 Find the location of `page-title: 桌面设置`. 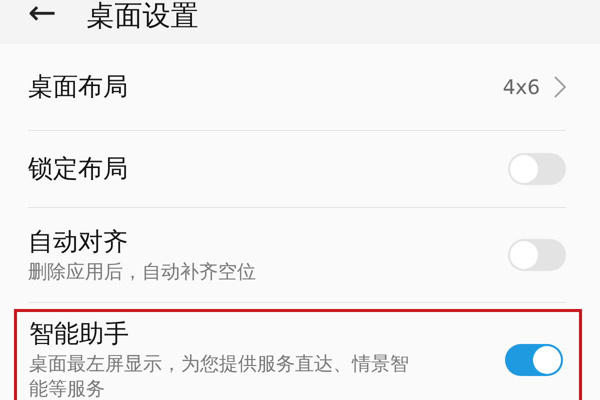

page-title: 桌面设置 is located at coordinates (142, 17).